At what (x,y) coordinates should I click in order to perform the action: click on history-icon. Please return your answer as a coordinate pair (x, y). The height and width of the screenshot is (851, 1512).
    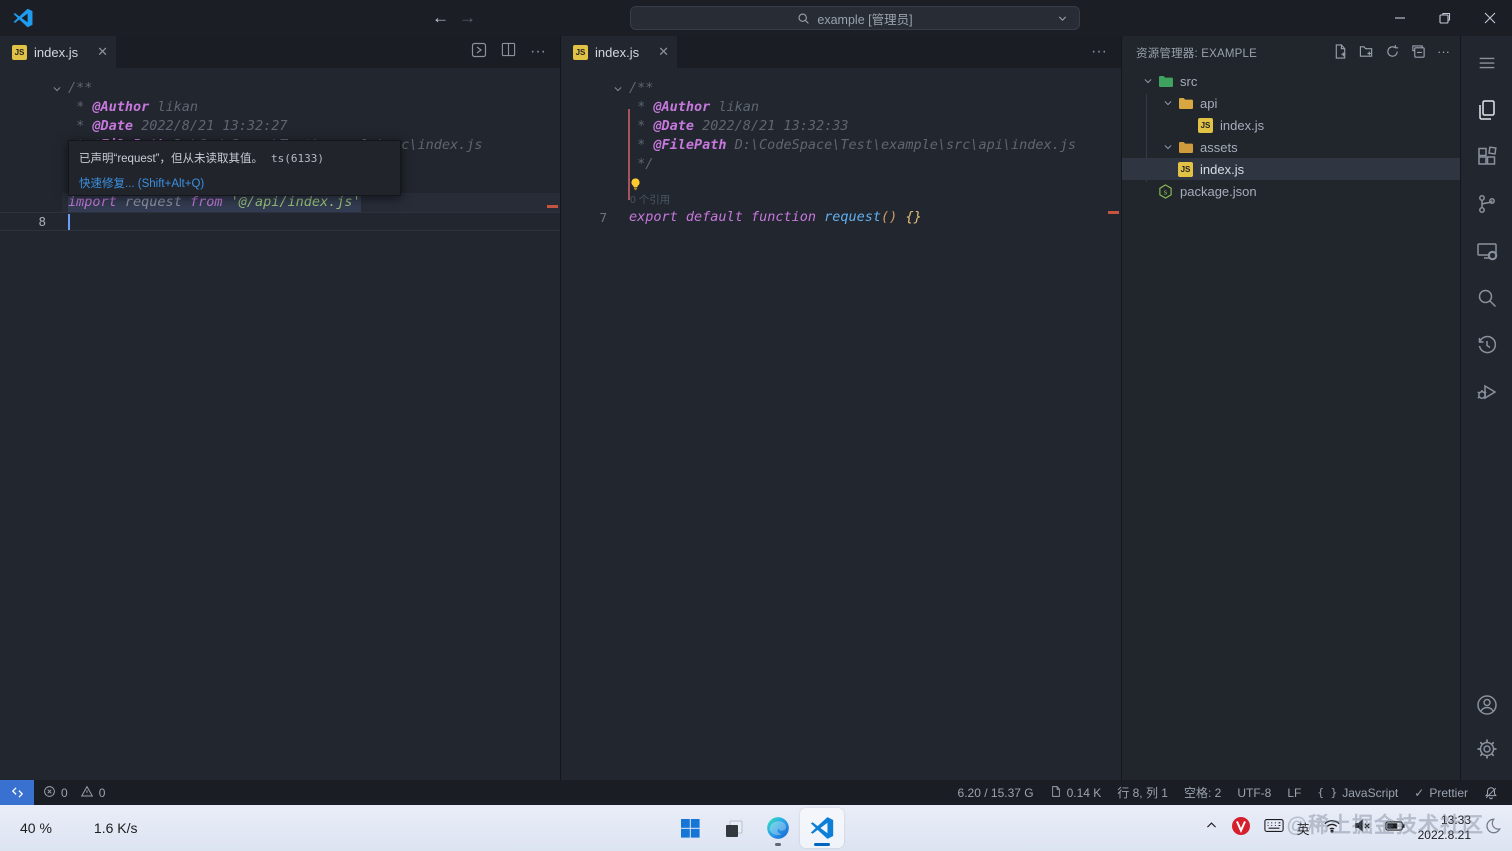
    Looking at the image, I should click on (1487, 345).